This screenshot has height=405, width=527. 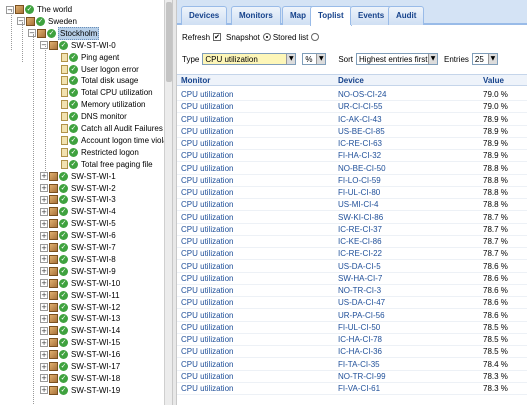 What do you see at coordinates (80, 366) in the screenshot?
I see `tree-node-server: + ✓ SW-ST-WI-17` at bounding box center [80, 366].